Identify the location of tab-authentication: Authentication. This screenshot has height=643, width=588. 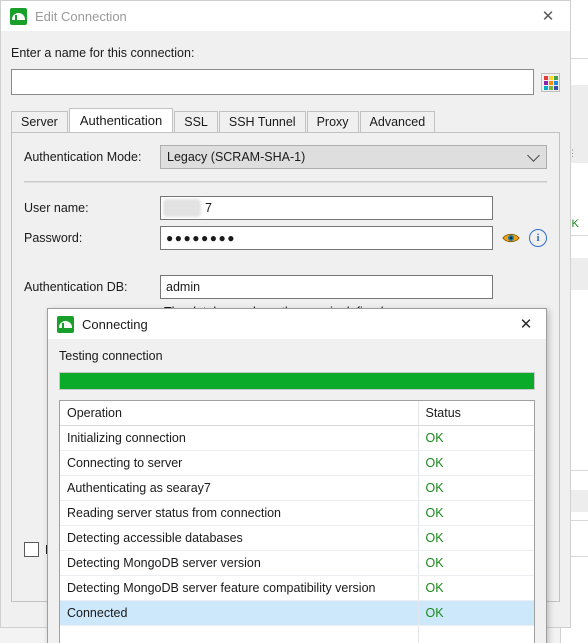
(121, 120).